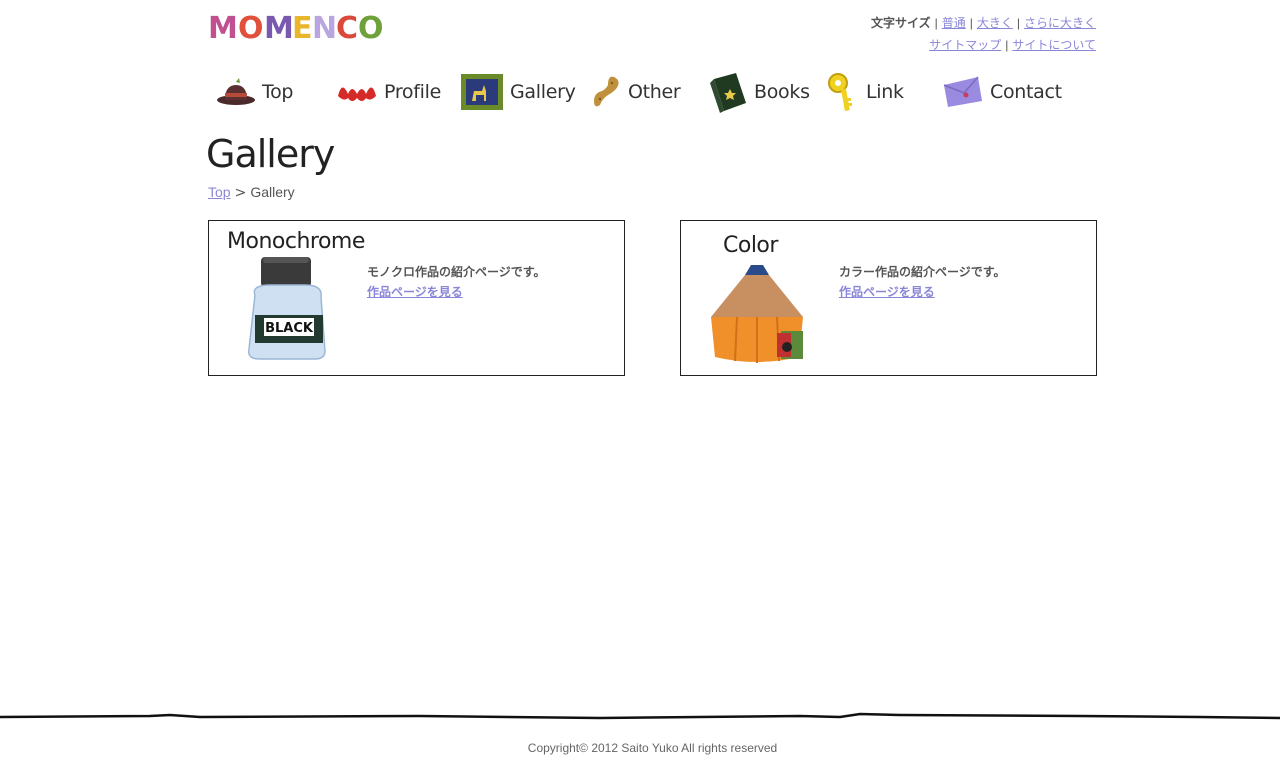  What do you see at coordinates (640, 716) in the screenshot?
I see `footer-divider` at bounding box center [640, 716].